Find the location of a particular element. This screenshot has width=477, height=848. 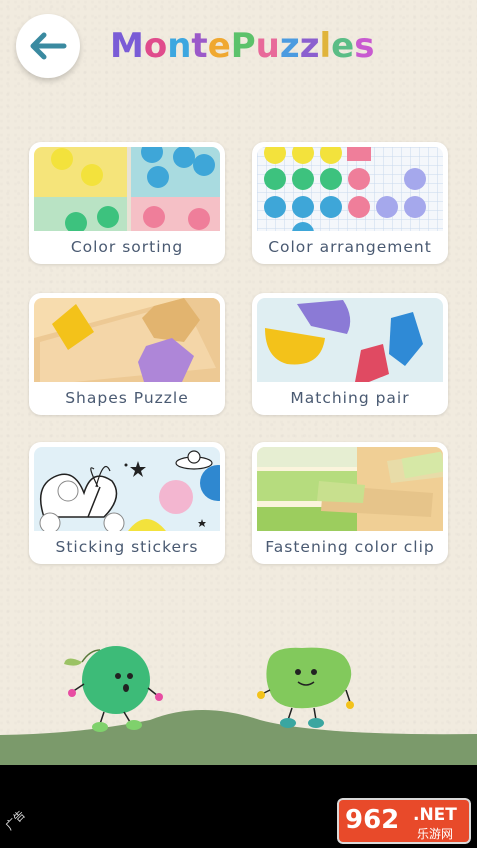

card-matching-pair: Matching pair is located at coordinates (350, 354).